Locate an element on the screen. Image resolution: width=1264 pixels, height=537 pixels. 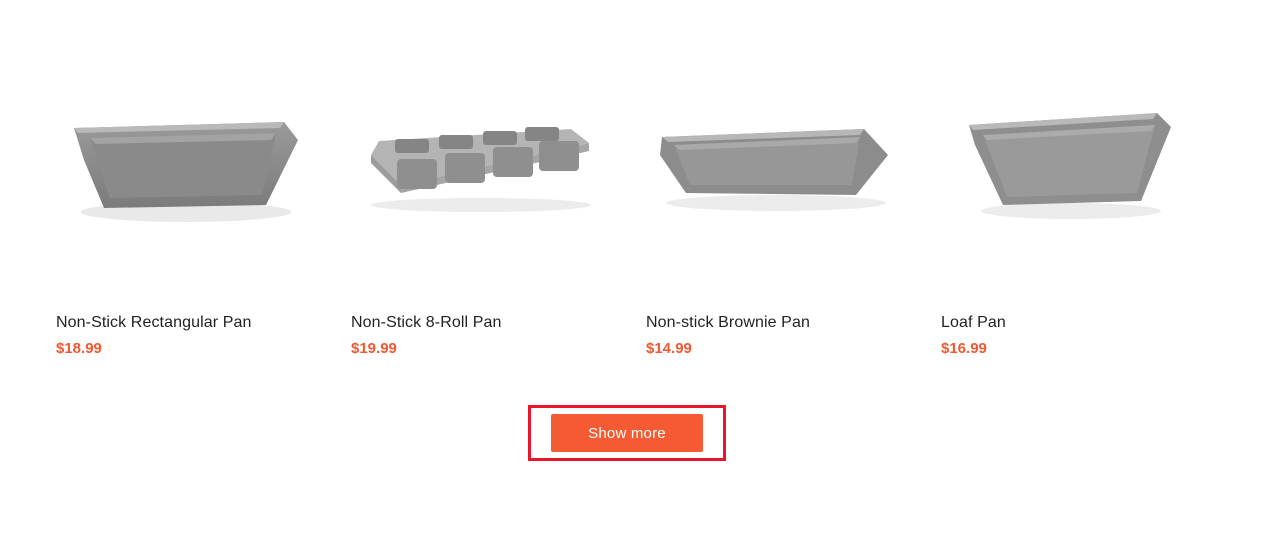
product-name: Loaf Pan is located at coordinates (1088, 323).